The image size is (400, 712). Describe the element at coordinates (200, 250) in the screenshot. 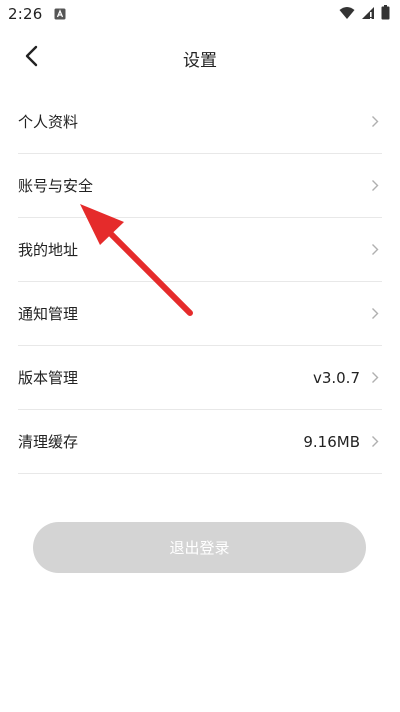

I see `settings-item-my-address: 我的地址` at that location.